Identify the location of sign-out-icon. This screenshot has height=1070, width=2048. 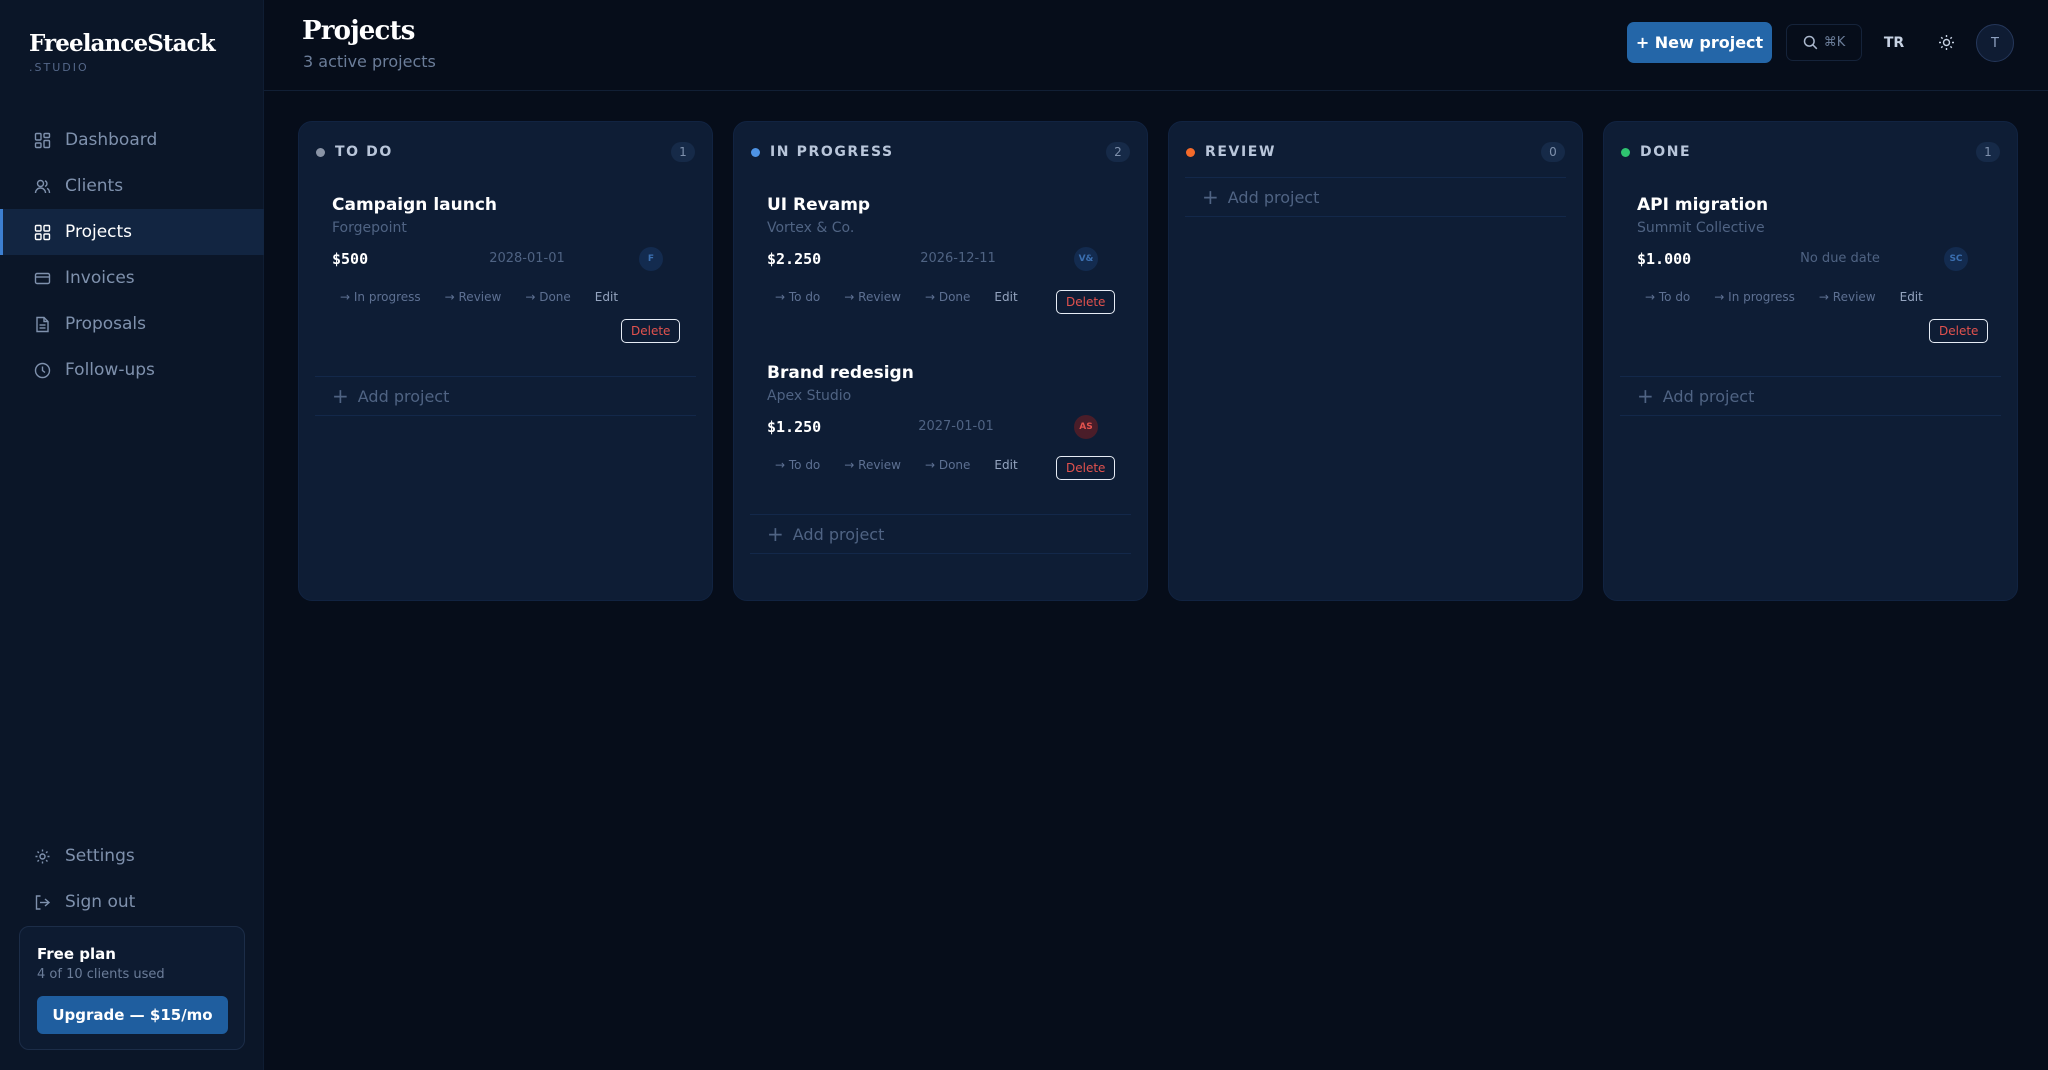
(42, 902).